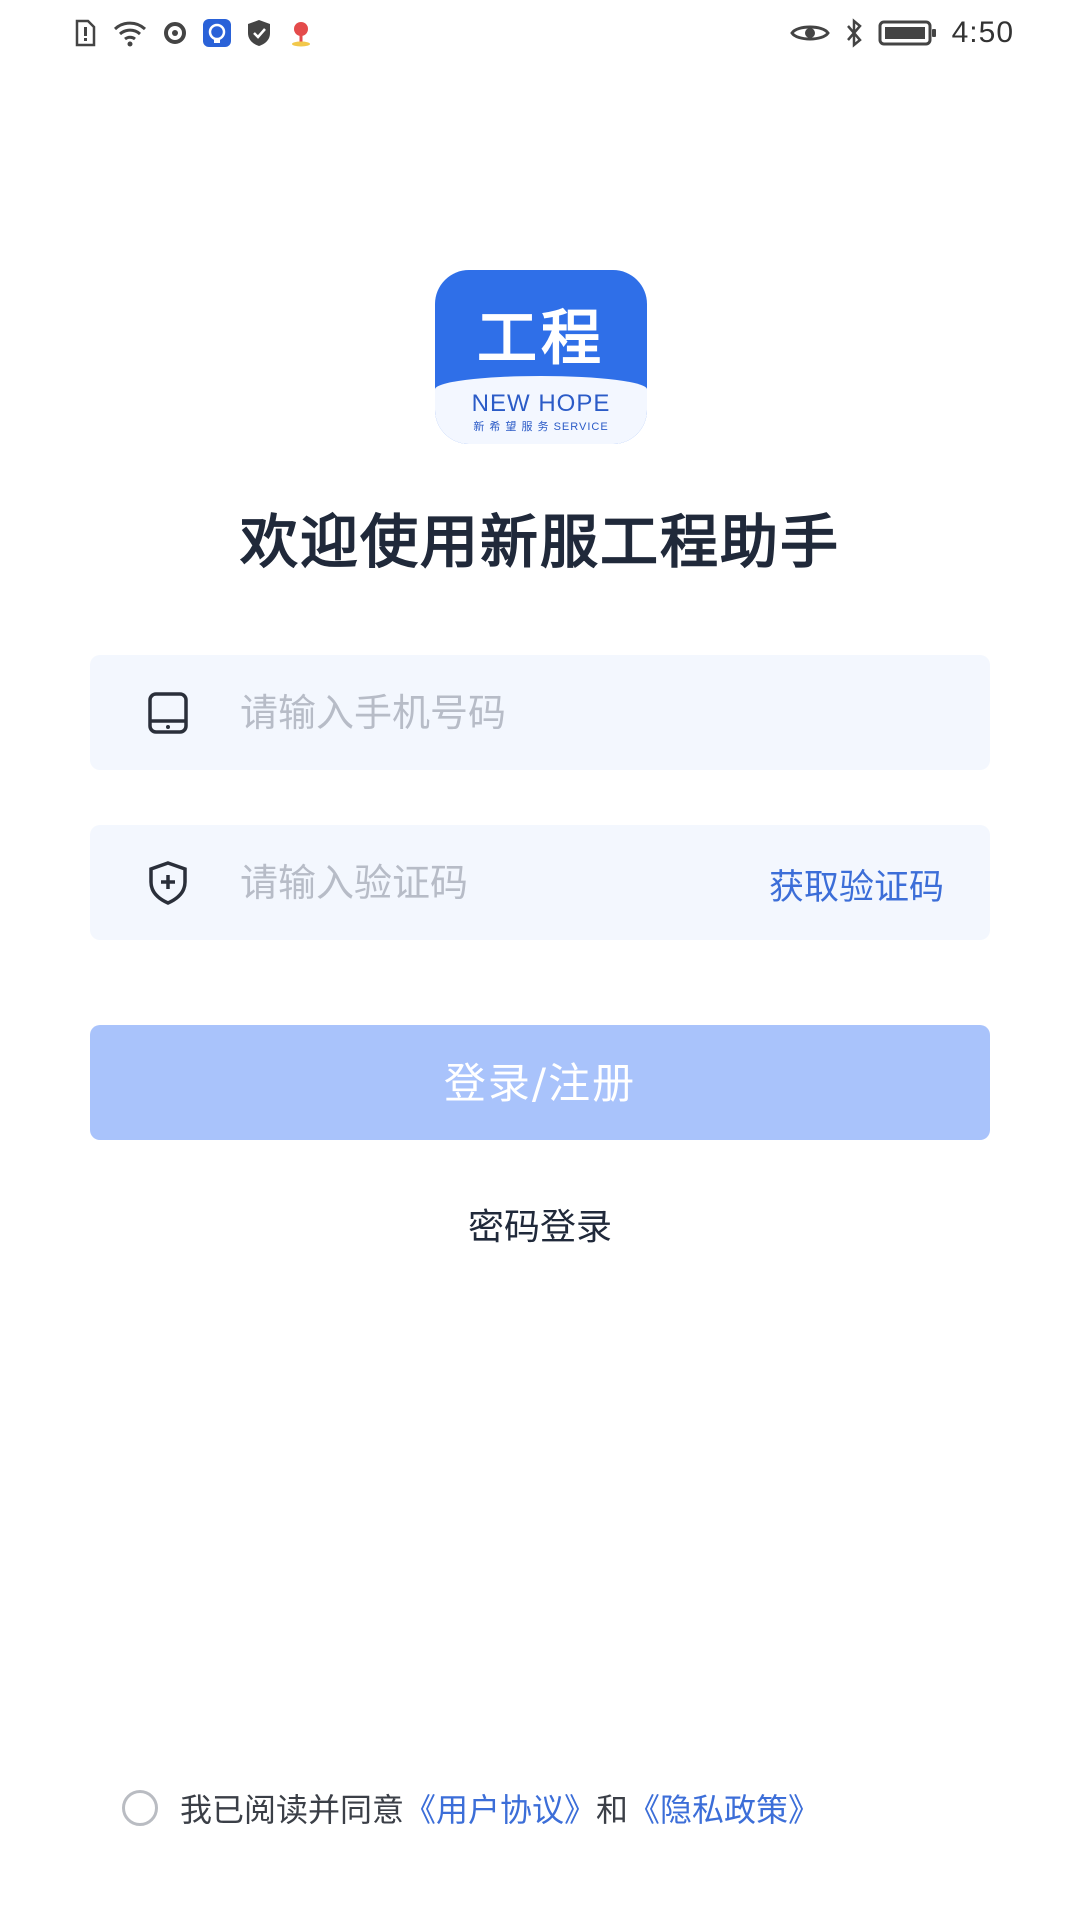 Image resolution: width=1080 pixels, height=1920 pixels. What do you see at coordinates (85, 33) in the screenshot?
I see `sim-alert-icon` at bounding box center [85, 33].